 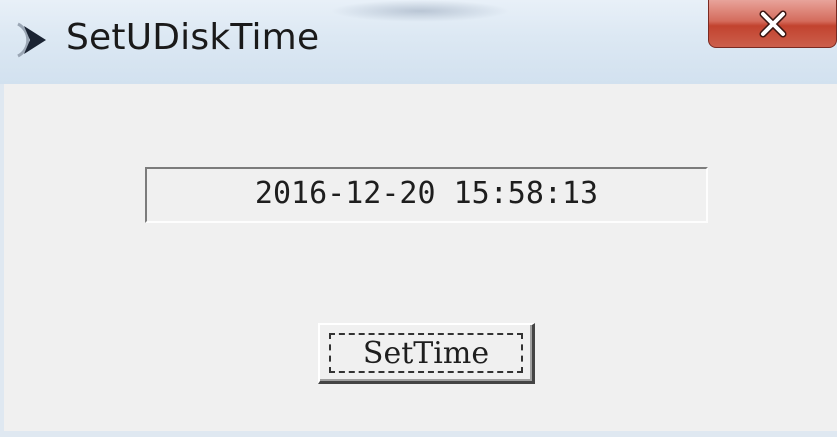 I want to click on close-button, so click(x=772, y=24).